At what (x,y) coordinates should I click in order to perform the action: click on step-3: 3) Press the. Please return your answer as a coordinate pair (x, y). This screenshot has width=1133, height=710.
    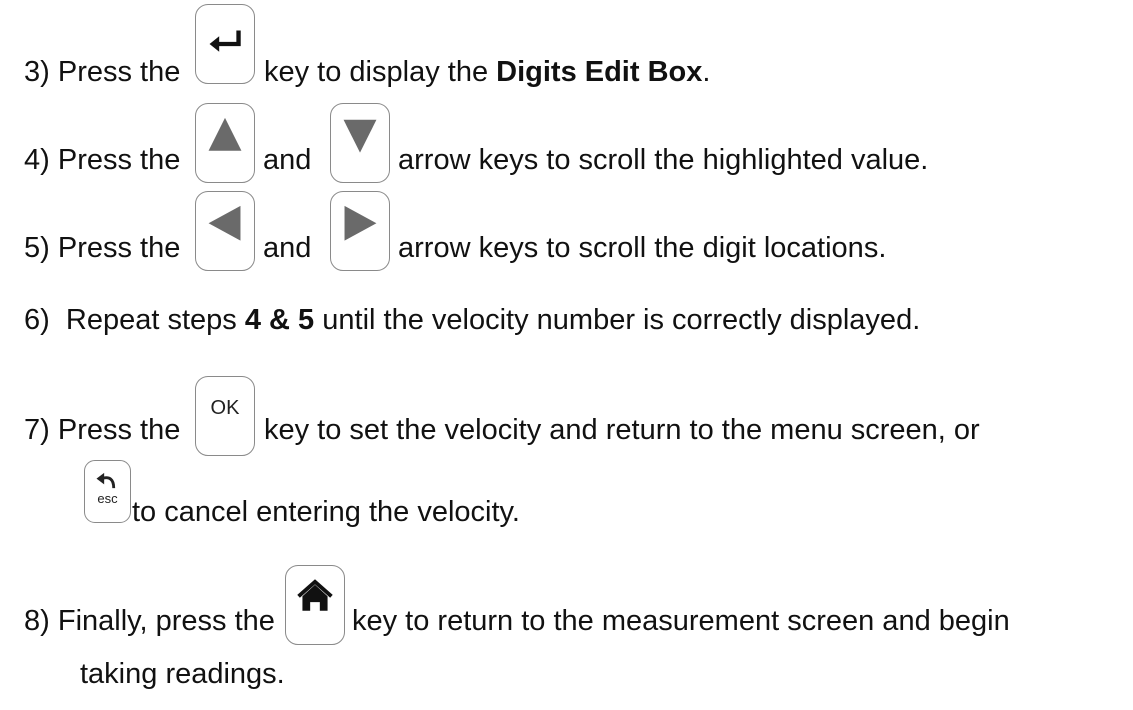
    Looking at the image, I should click on (102, 72).